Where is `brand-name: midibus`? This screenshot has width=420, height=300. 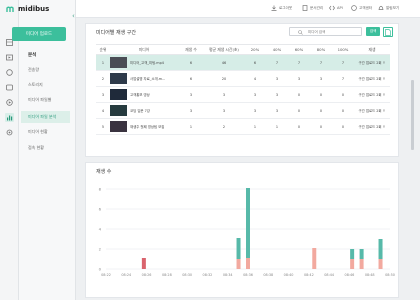 brand-name: midibus is located at coordinates (34, 9).